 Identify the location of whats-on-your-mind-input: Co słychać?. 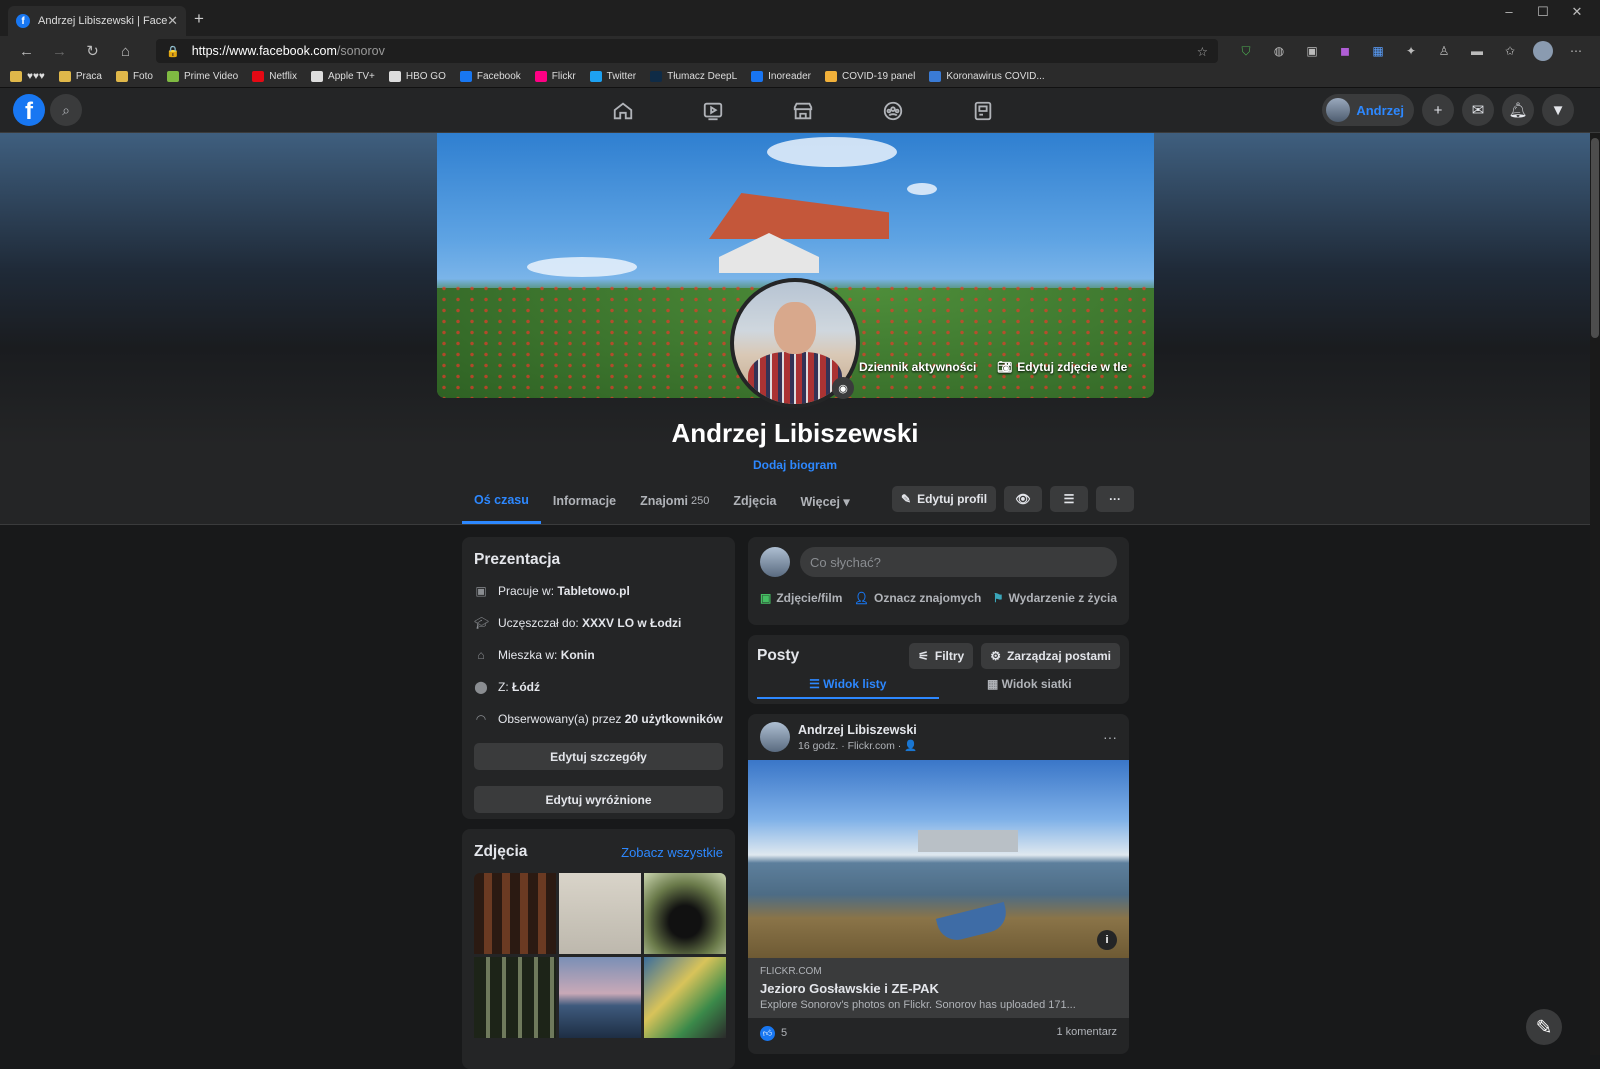
(958, 562).